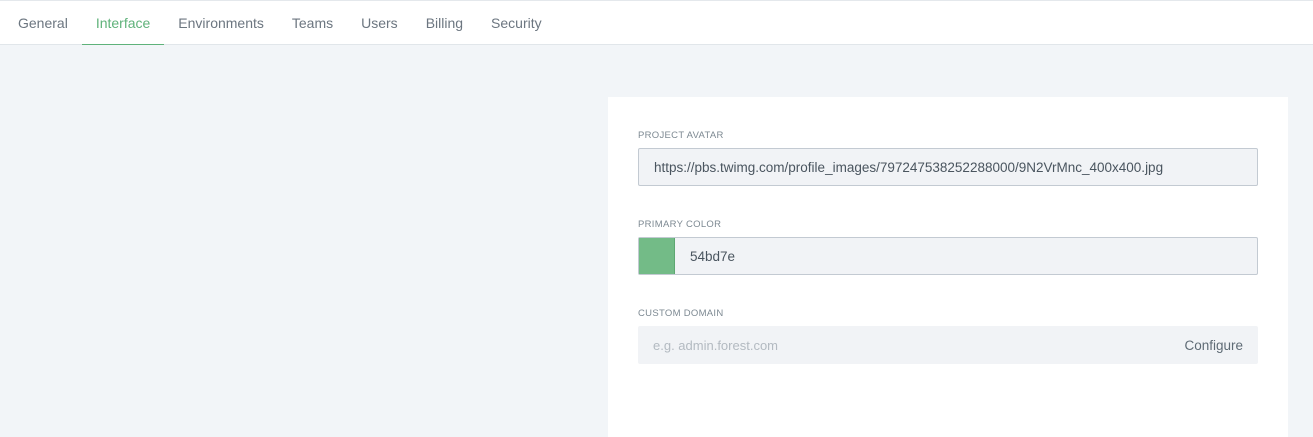  What do you see at coordinates (715, 345) in the screenshot?
I see `custom-domain-placeholder: e.g. admin.forest.com` at bounding box center [715, 345].